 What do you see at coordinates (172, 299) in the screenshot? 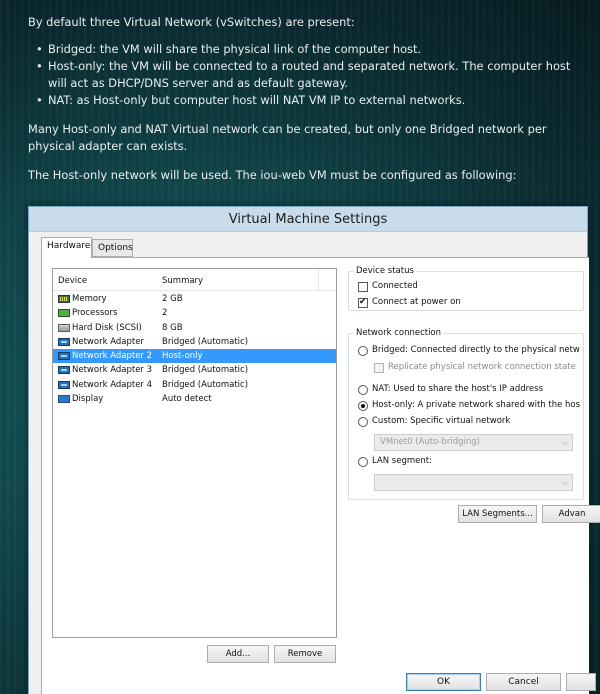
I see `device-summary: 2 GB` at bounding box center [172, 299].